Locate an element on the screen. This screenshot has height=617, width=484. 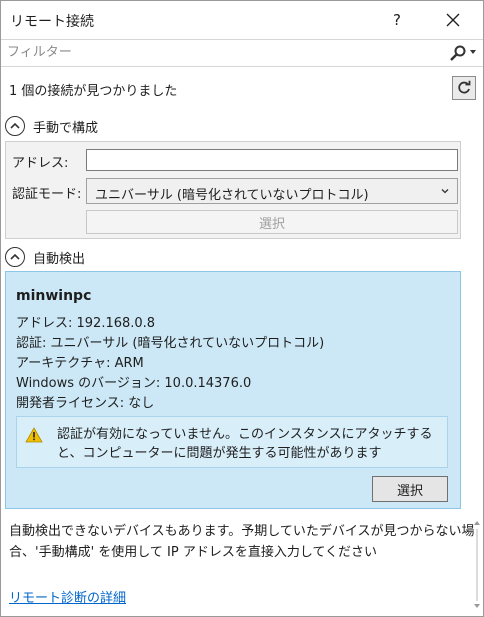
filter-bar is located at coordinates (242, 53).